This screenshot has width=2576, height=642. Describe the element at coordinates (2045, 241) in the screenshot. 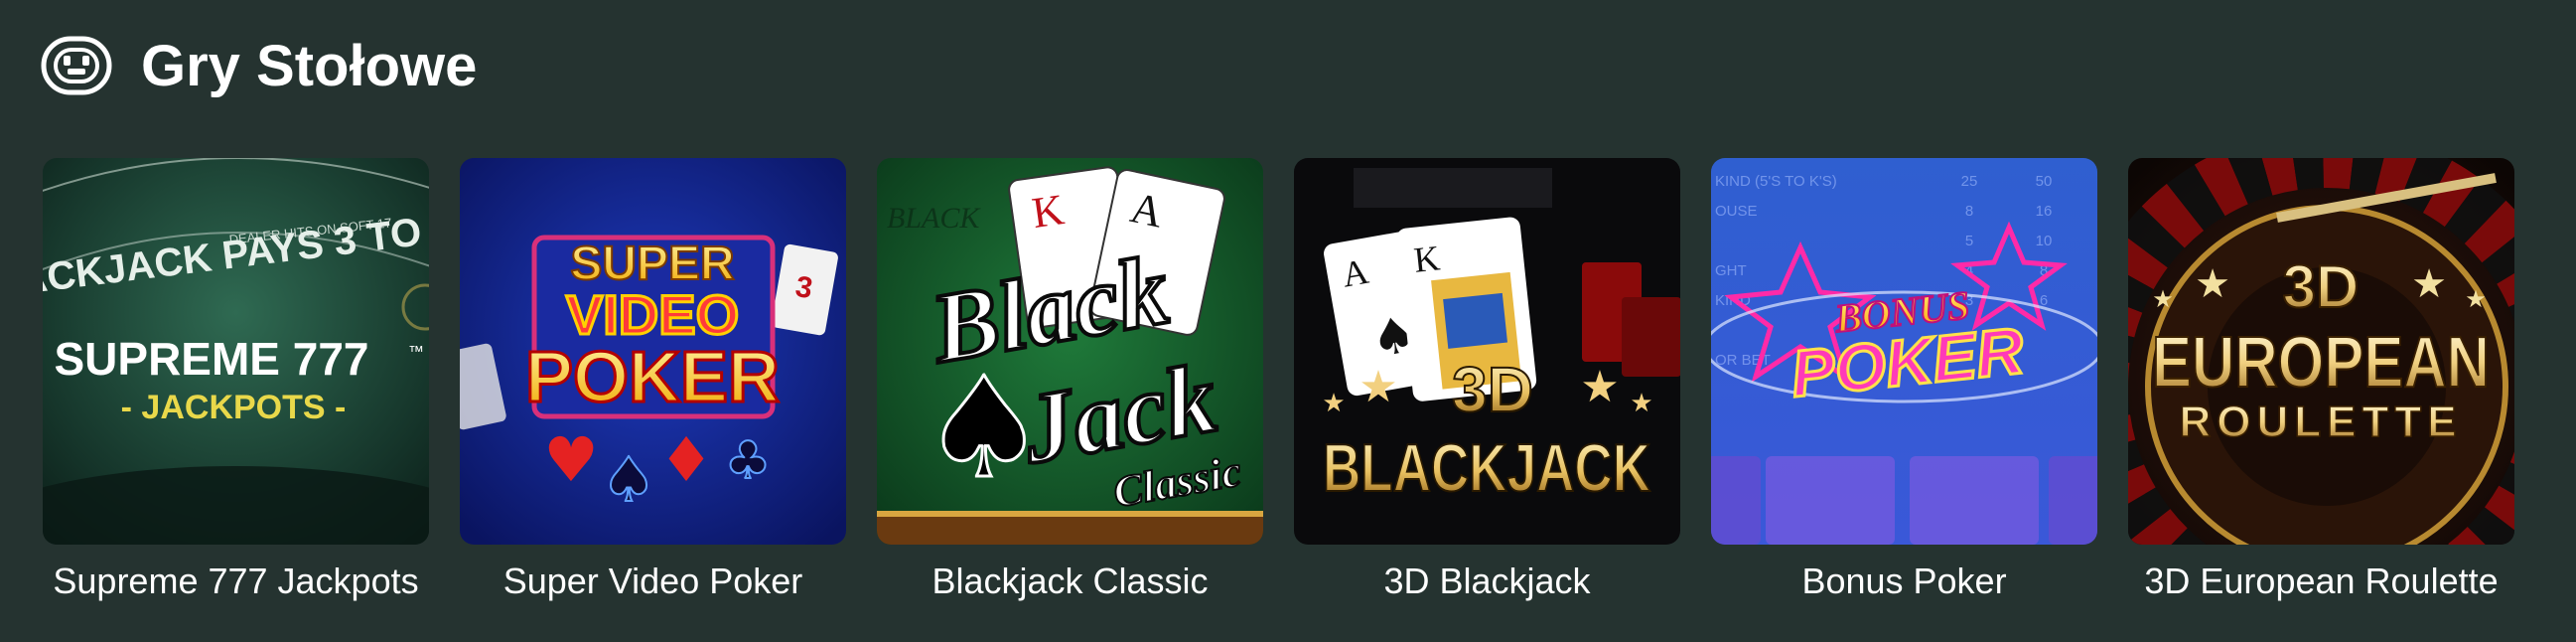

I see `paytable-value: 10` at that location.